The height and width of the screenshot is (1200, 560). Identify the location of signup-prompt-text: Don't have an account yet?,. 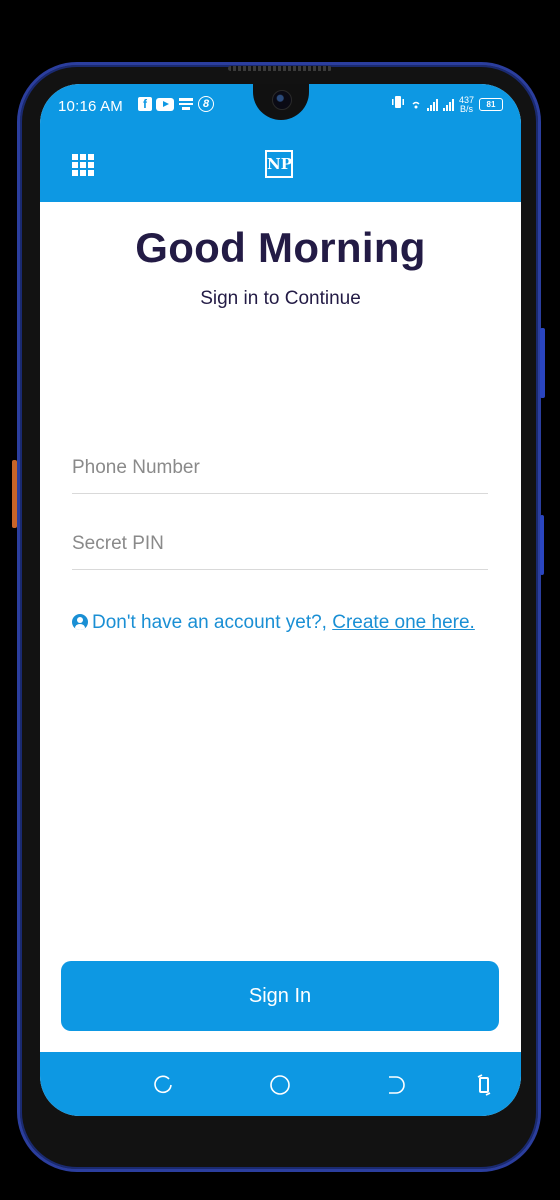
(209, 622).